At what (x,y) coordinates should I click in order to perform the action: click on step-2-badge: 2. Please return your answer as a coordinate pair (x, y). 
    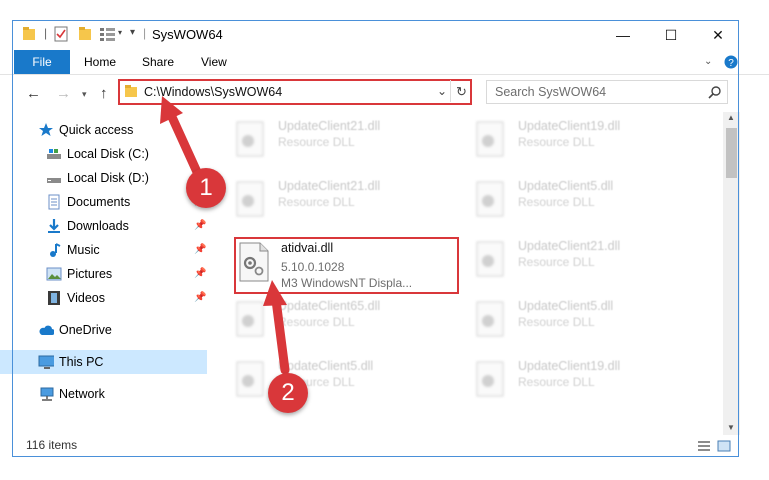
    Looking at the image, I should click on (288, 393).